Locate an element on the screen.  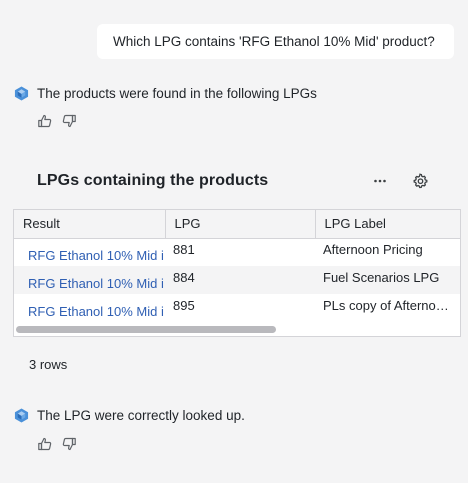
gear-icon is located at coordinates (420, 181).